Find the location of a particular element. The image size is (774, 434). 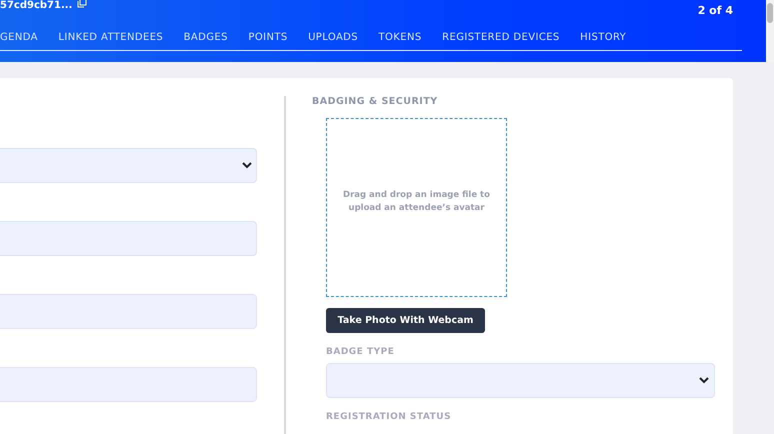

nav-tab: BADGES is located at coordinates (206, 37).